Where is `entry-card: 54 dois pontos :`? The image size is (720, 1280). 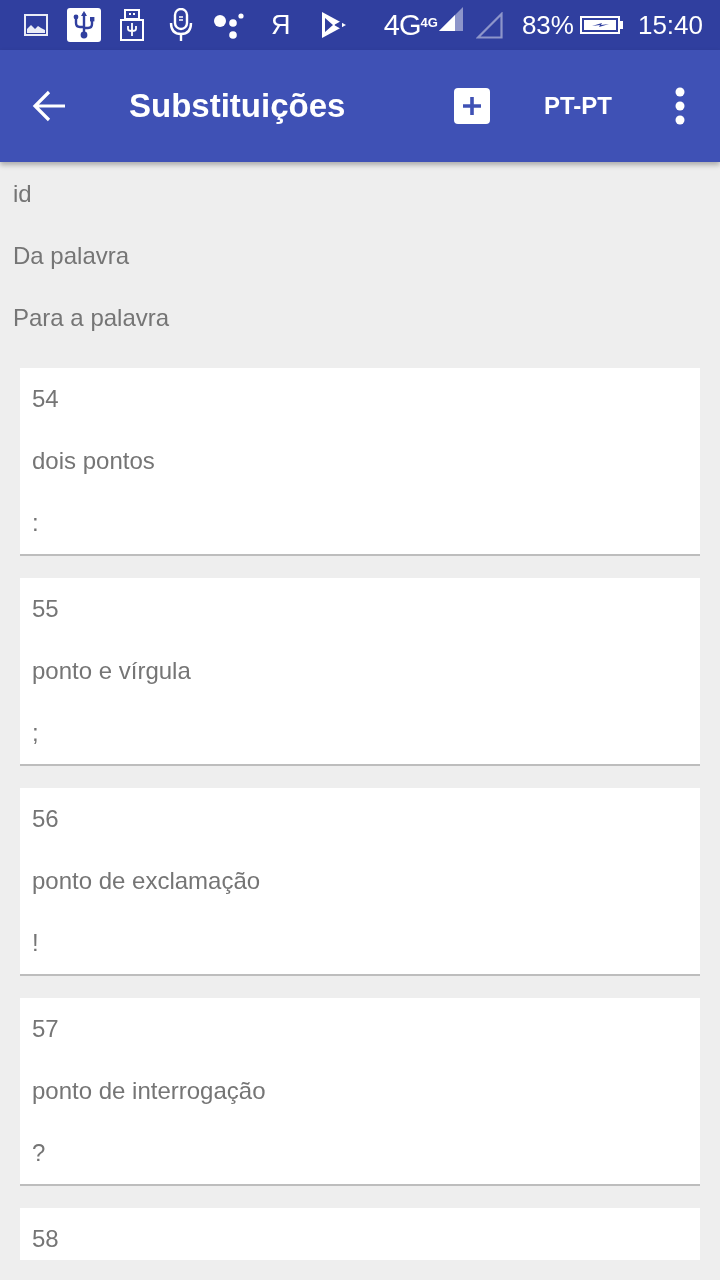 entry-card: 54 dois pontos : is located at coordinates (360, 462).